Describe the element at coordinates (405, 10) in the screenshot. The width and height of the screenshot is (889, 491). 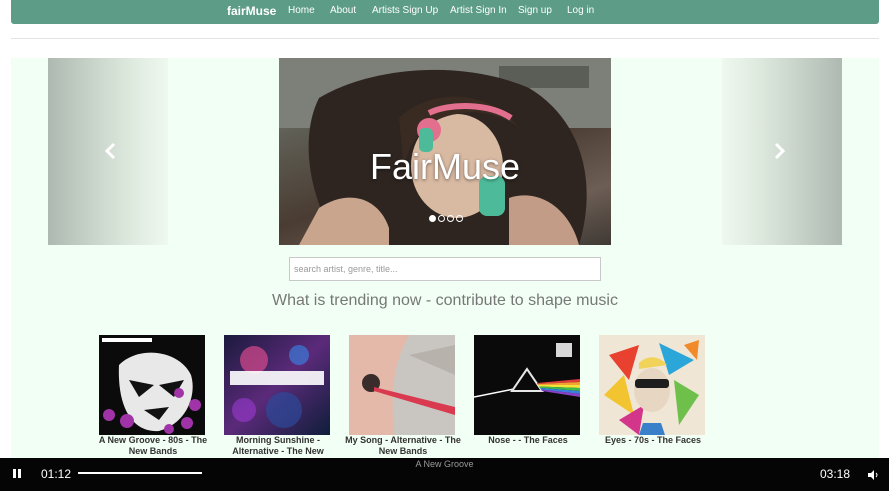
I see `nav-artists-sign-up: Artists Sign Up` at that location.